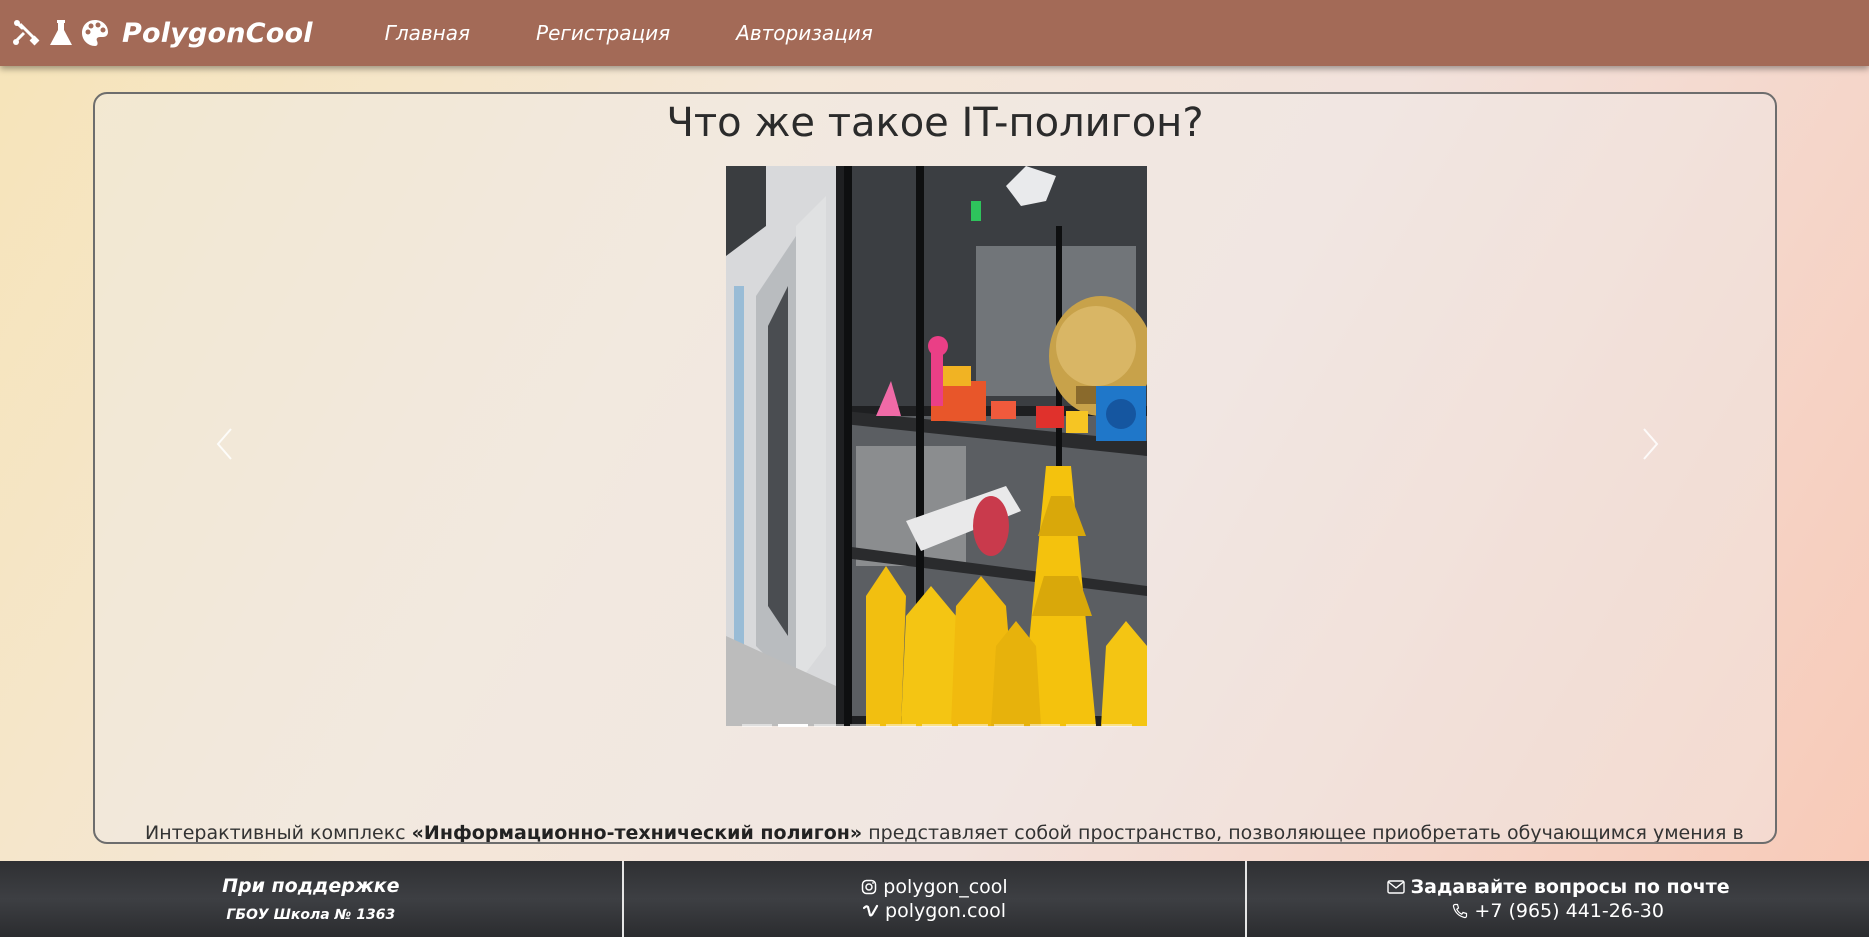  Describe the element at coordinates (945, 887) in the screenshot. I see `instagram-handle: polygon_cool` at that location.